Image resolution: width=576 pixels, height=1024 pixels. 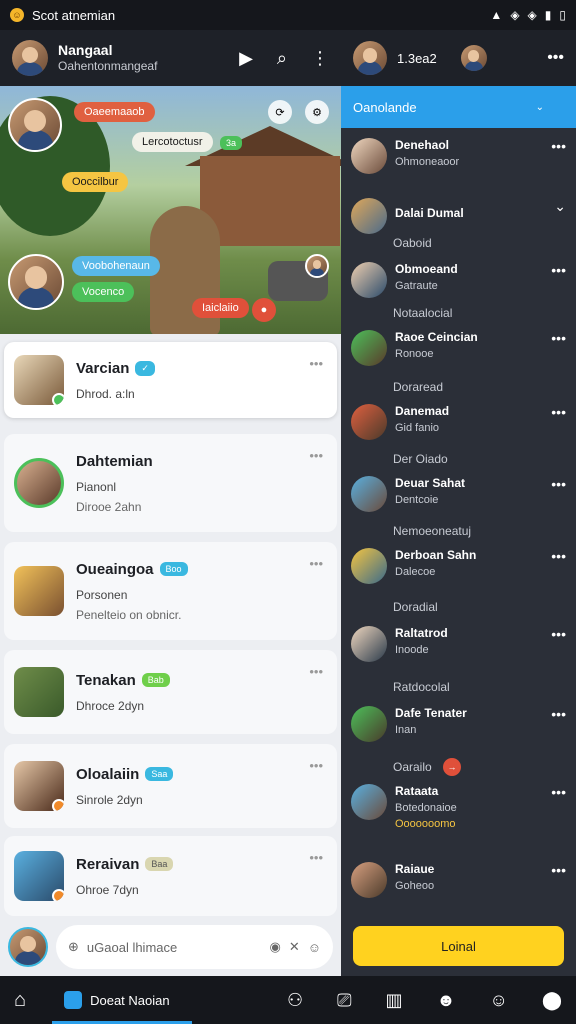 I want to click on record-icon: ◉, so click(x=274, y=947).